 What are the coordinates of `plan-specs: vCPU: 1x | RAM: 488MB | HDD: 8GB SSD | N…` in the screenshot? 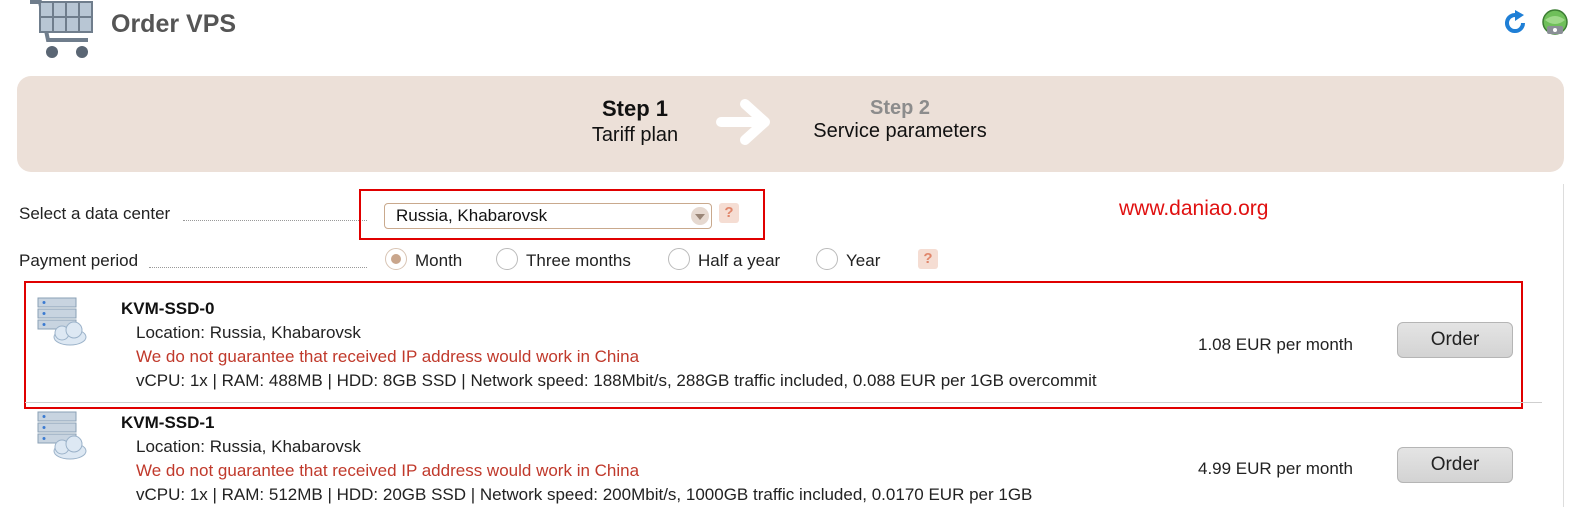 It's located at (616, 380).